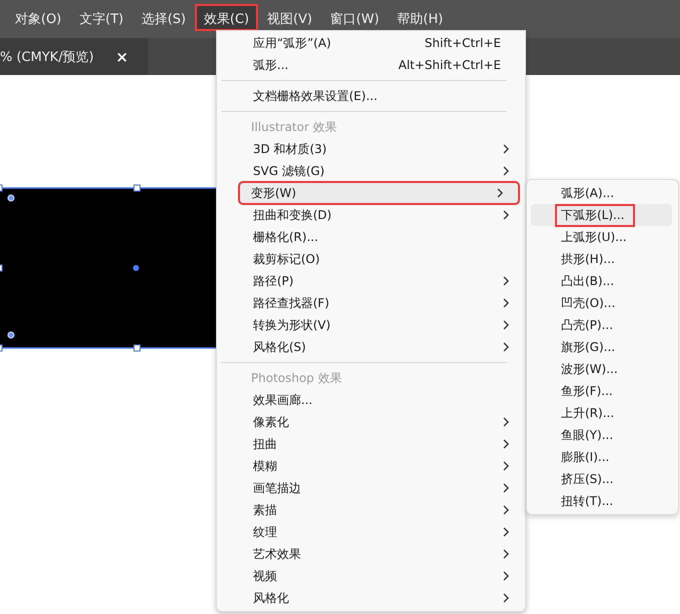 This screenshot has width=680, height=614. What do you see at coordinates (372, 325) in the screenshot?
I see `menu-item: 转换为形状(V)` at bounding box center [372, 325].